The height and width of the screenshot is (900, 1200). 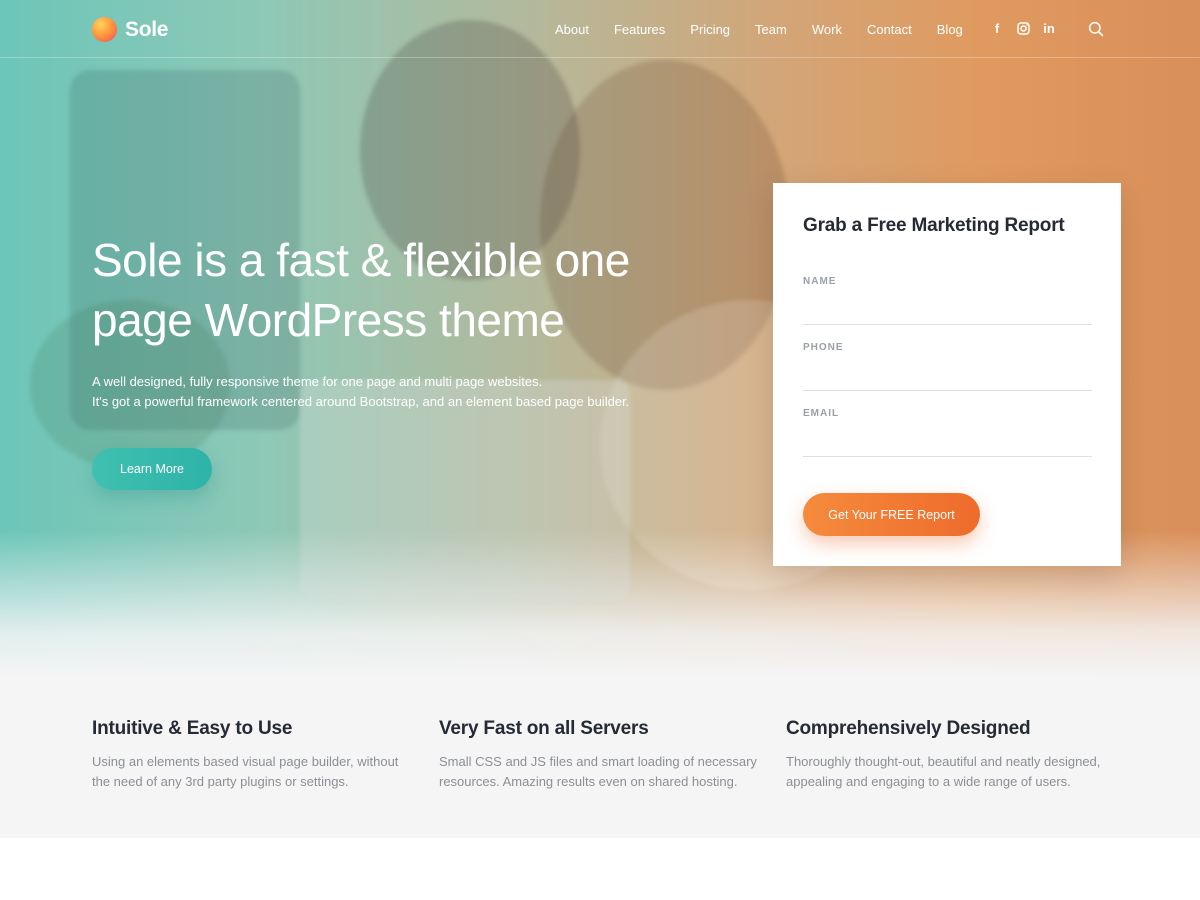 What do you see at coordinates (152, 469) in the screenshot?
I see `learn-more-button: Learn More` at bounding box center [152, 469].